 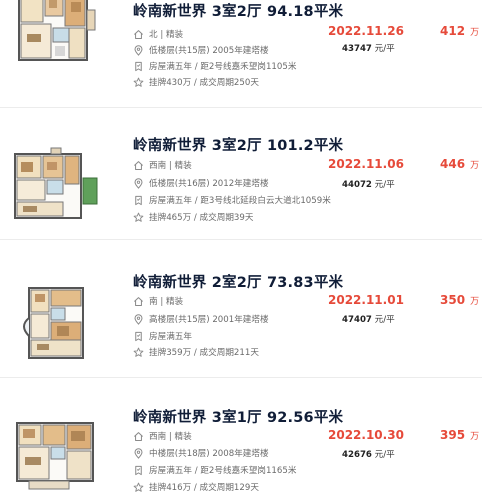 What do you see at coordinates (357, 320) in the screenshot?
I see `unit-price-value: 47407` at bounding box center [357, 320].